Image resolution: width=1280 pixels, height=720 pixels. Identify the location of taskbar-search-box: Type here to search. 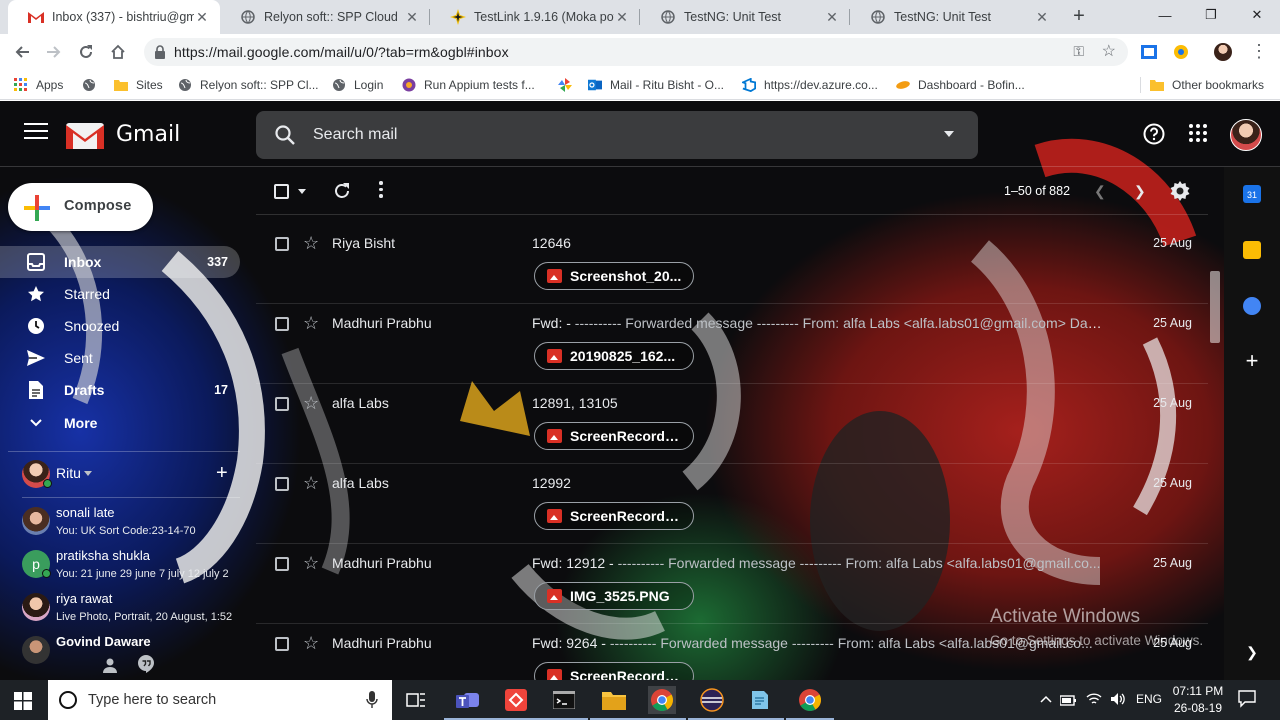
(220, 700).